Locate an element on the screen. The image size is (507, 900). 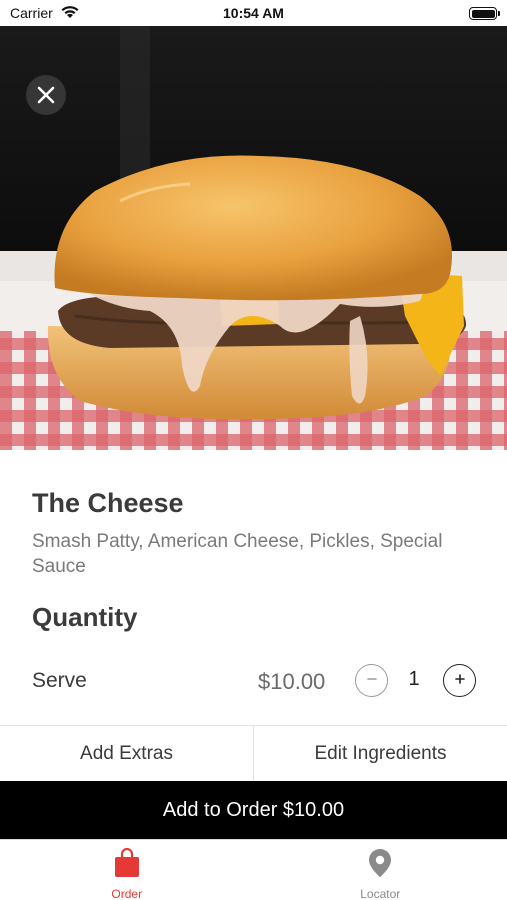
shopping-bag-icon is located at coordinates (127, 865).